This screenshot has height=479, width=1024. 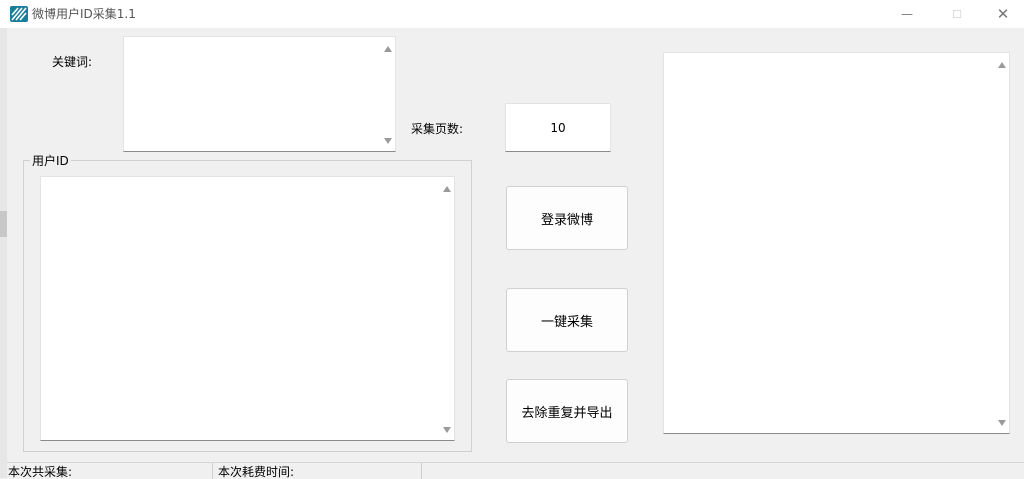 I want to click on close-button: ✕, so click(x=1002, y=14).